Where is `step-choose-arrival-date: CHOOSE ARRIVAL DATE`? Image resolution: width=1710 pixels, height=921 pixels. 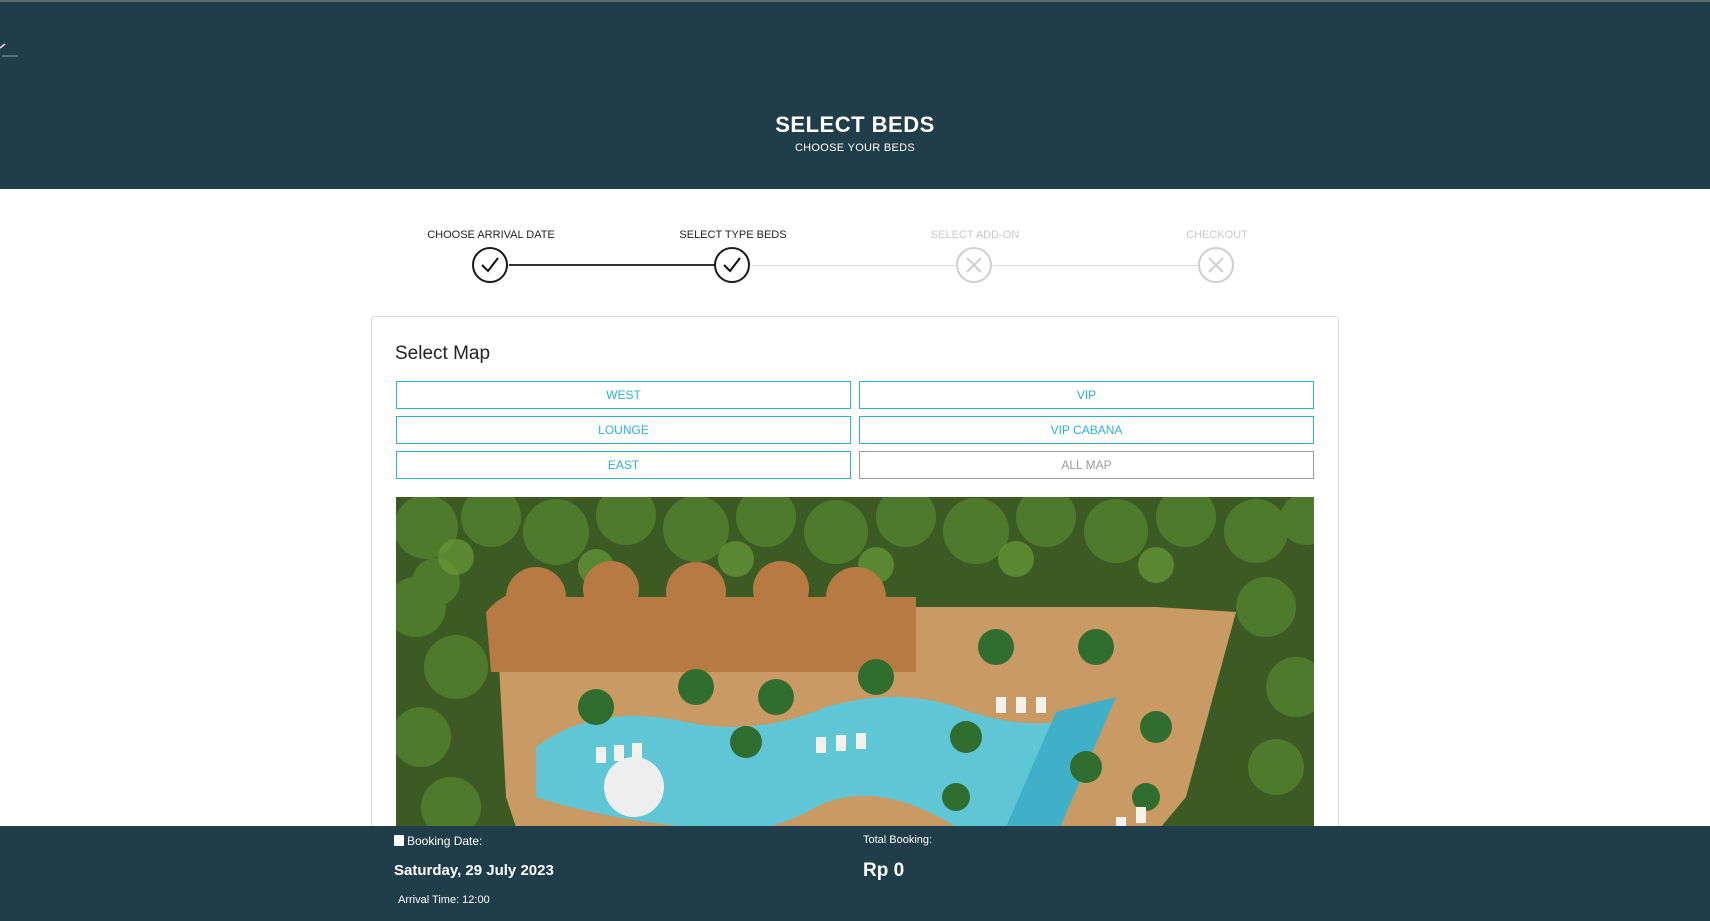
step-choose-arrival-date: CHOOSE ARRIVAL DATE is located at coordinates (491, 216).